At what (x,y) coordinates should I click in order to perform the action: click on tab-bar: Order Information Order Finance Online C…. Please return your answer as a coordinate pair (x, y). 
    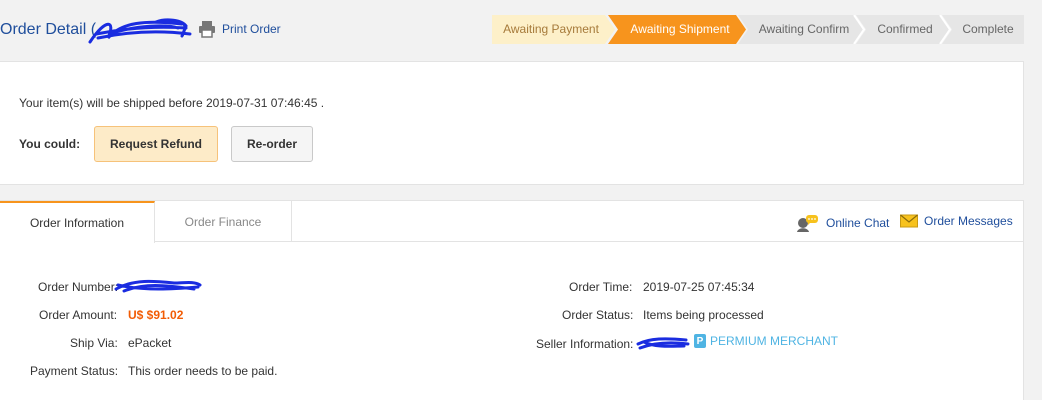
    Looking at the image, I should click on (511, 222).